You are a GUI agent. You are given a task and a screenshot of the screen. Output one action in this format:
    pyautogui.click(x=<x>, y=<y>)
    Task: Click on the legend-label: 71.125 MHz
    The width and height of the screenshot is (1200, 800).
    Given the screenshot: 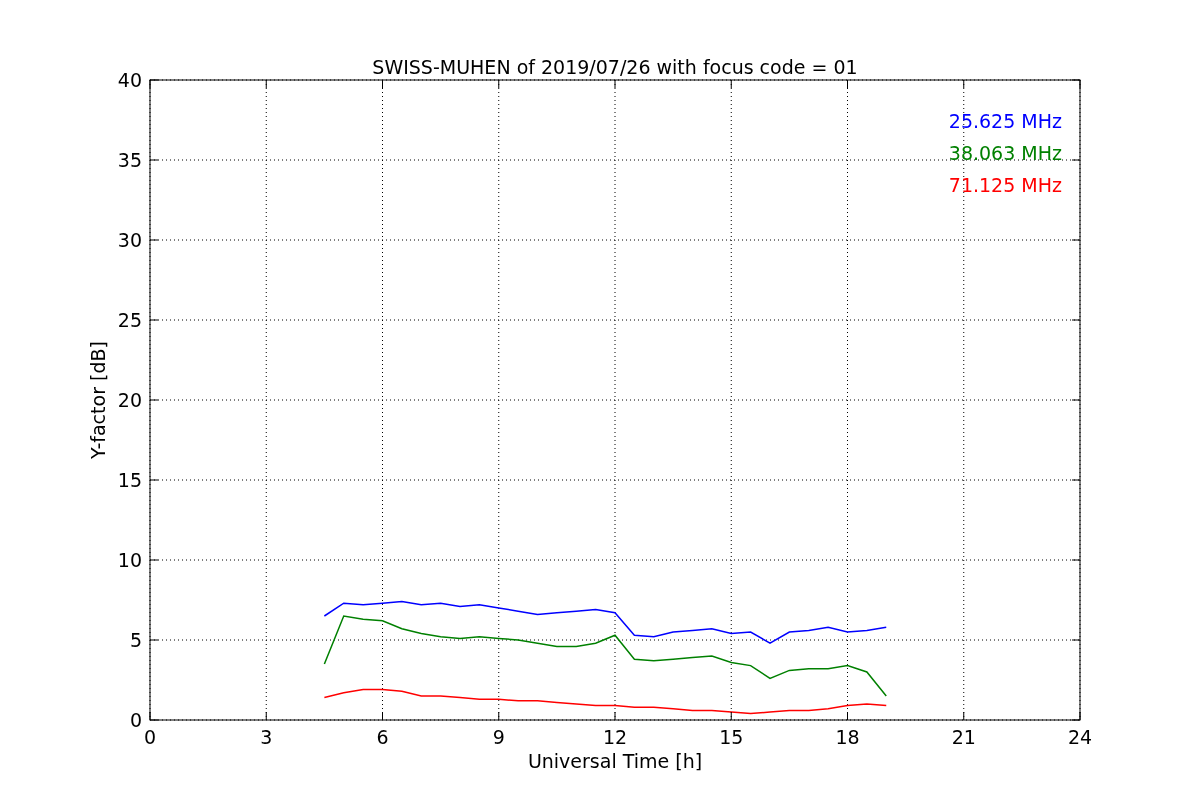 What is the action you would take?
    pyautogui.click(x=1005, y=185)
    